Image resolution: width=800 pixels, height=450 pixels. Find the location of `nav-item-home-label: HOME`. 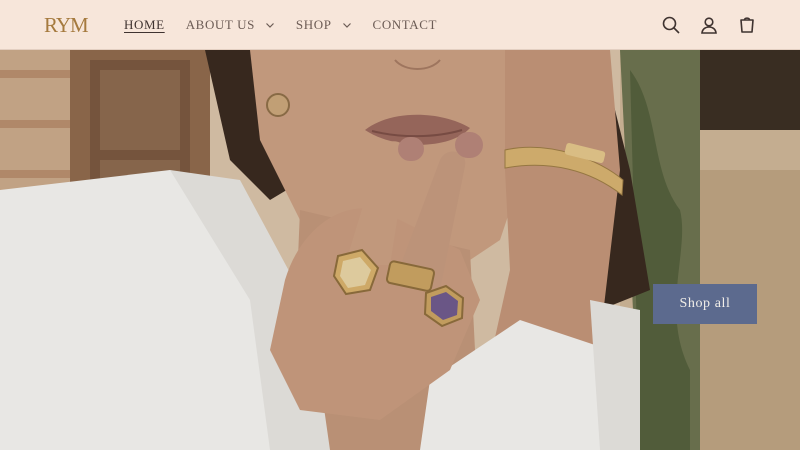

nav-item-home-label: HOME is located at coordinates (144, 24).